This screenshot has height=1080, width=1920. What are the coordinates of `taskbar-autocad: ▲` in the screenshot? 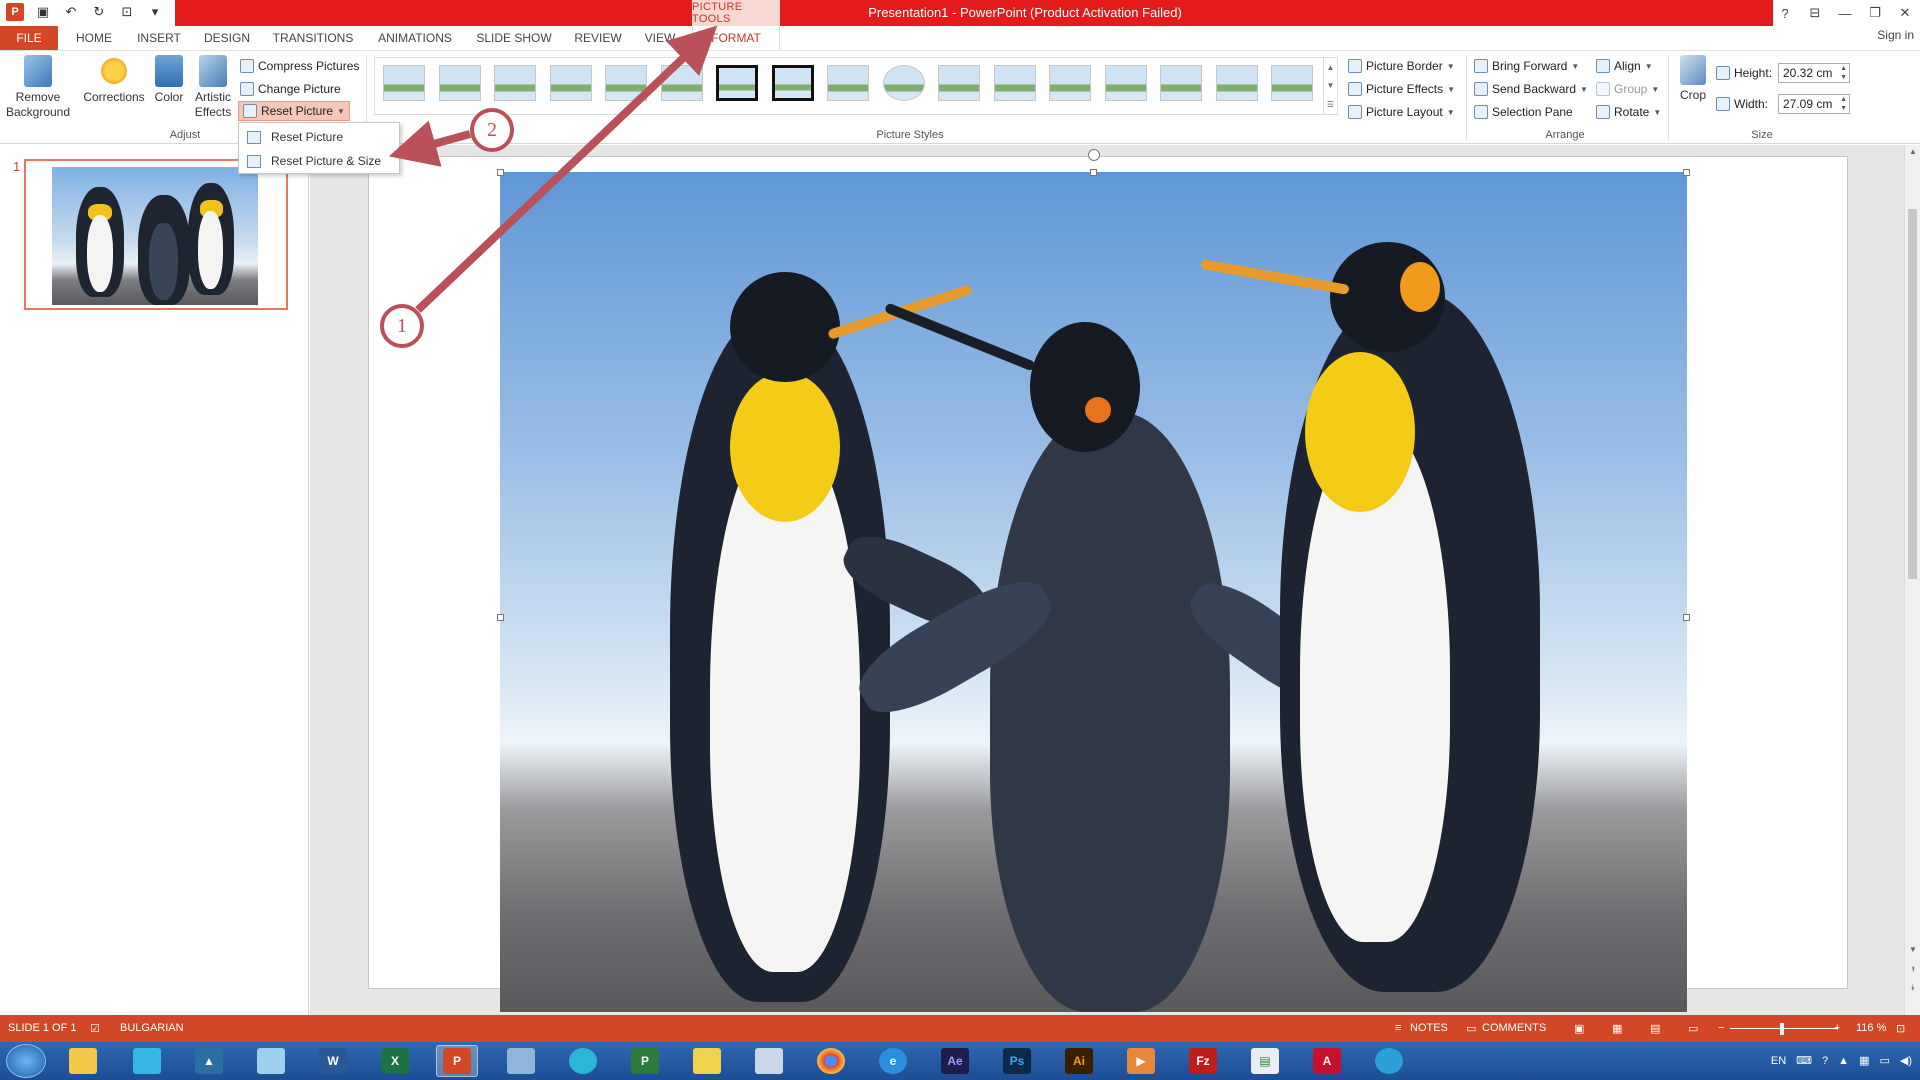 It's located at (209, 1061).